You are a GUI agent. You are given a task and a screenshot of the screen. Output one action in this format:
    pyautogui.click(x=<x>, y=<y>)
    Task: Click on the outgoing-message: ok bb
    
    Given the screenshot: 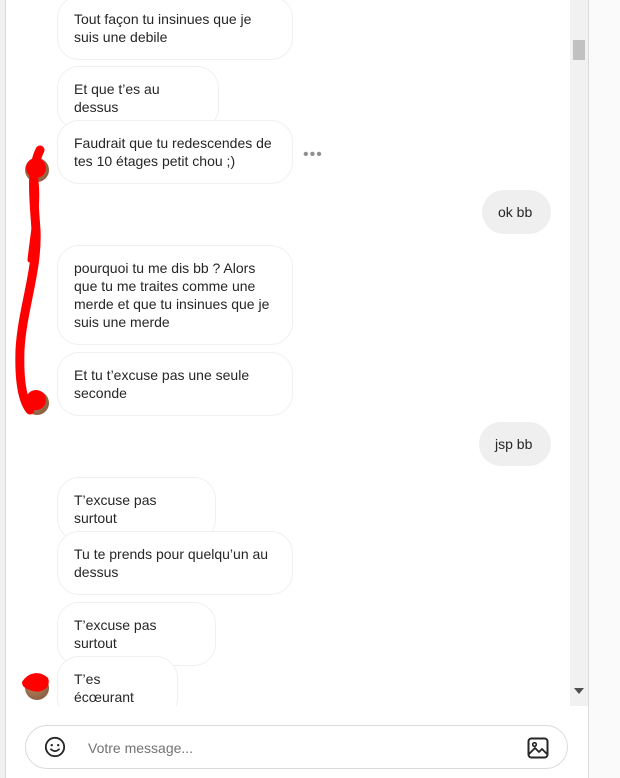 What is the action you would take?
    pyautogui.click(x=516, y=212)
    